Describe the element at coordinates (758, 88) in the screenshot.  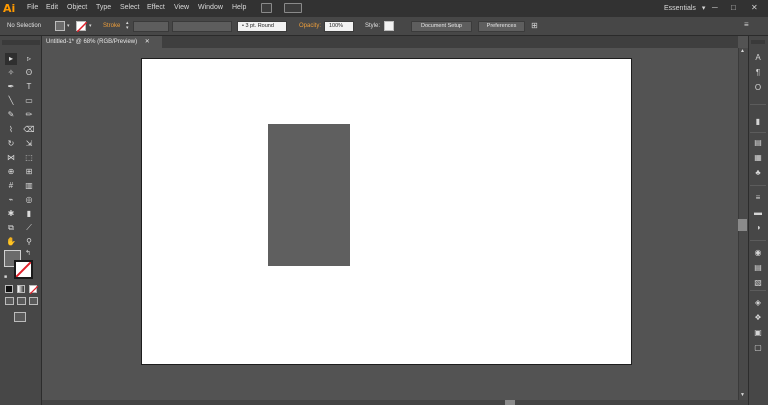
I see `opentype-panel-icon: O` at that location.